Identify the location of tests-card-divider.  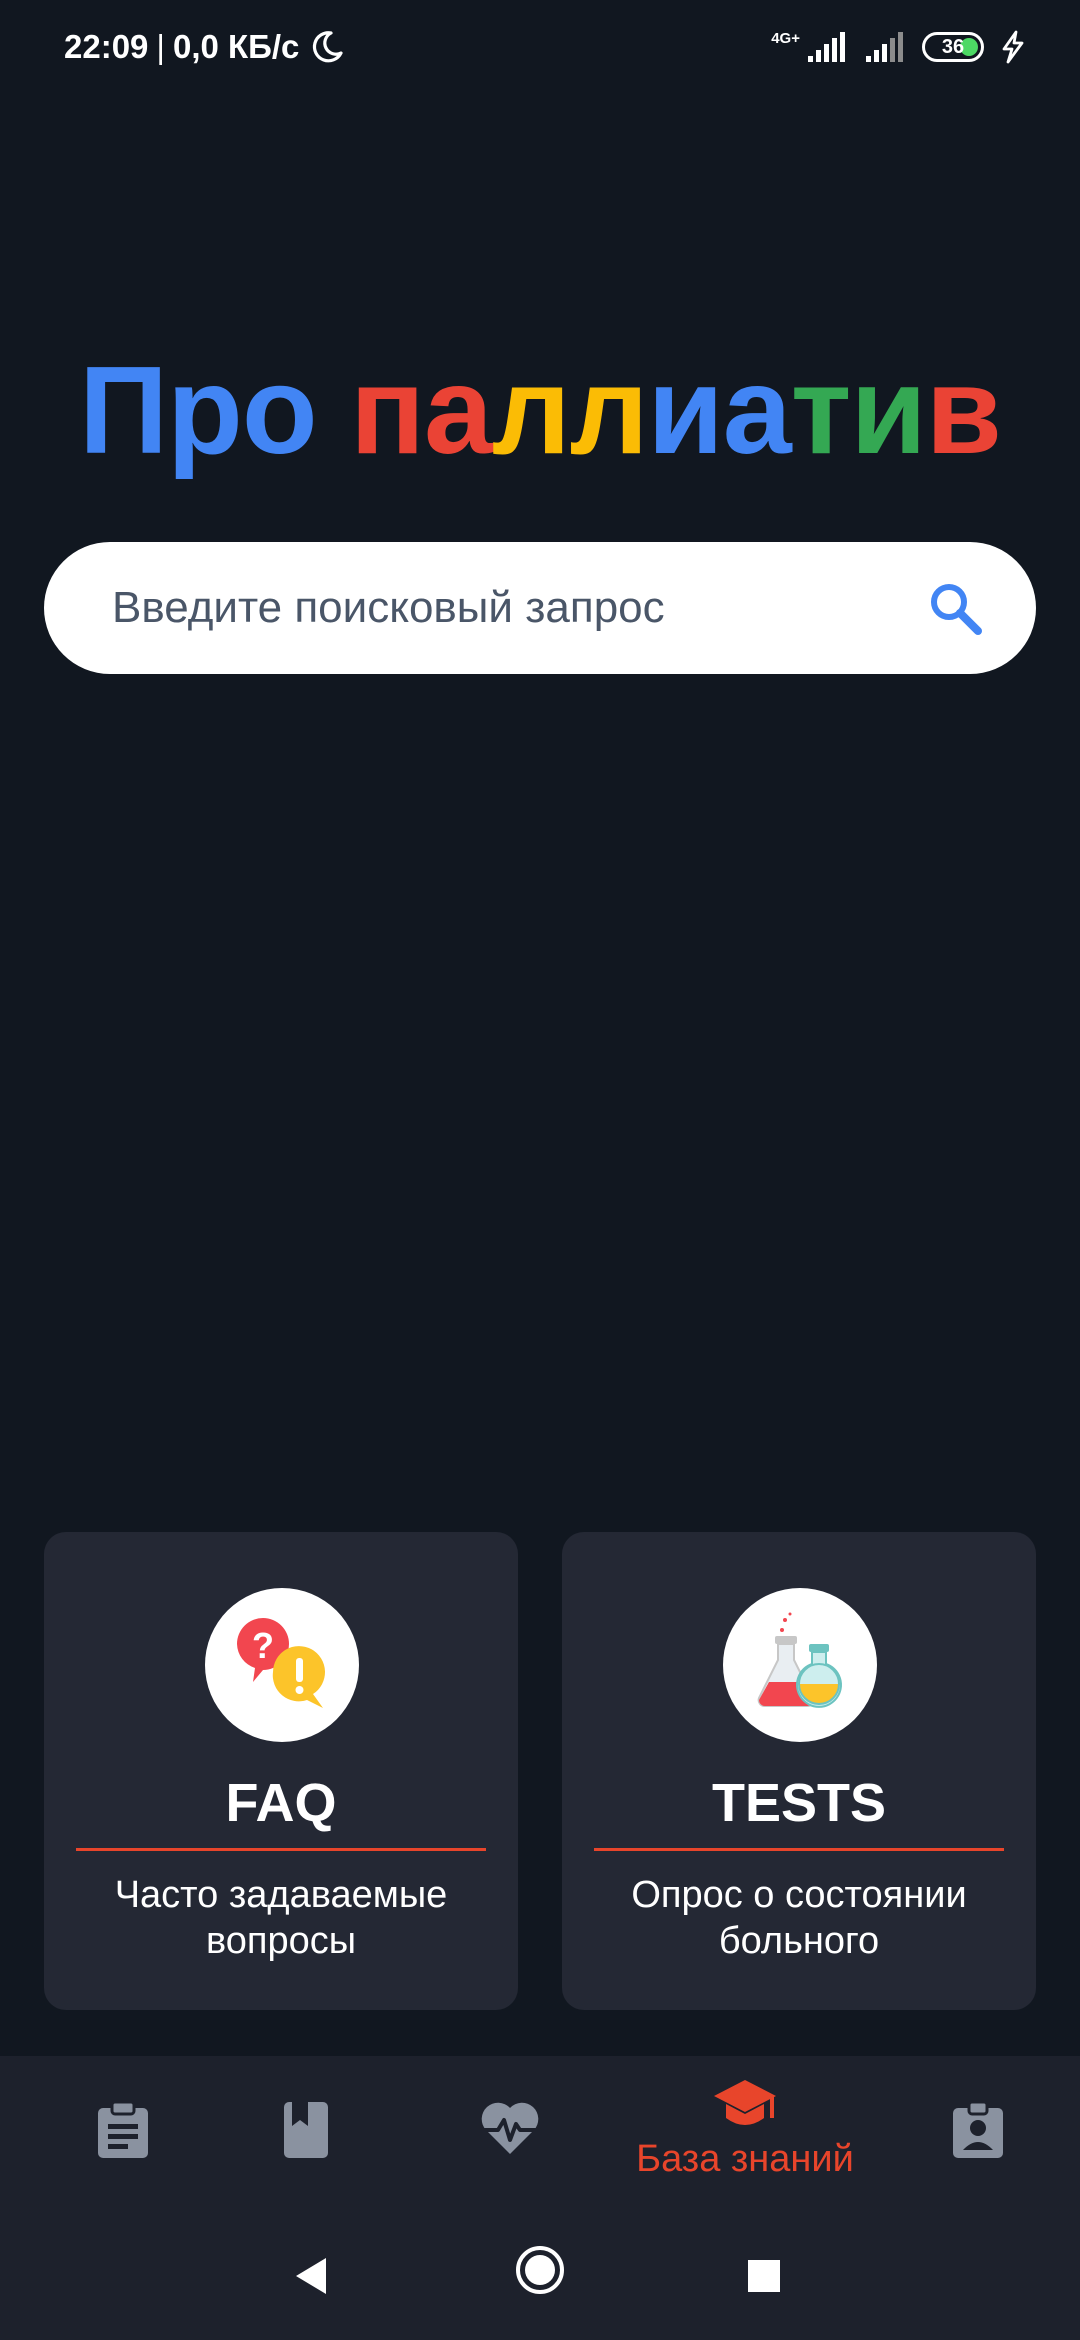
(799, 1849).